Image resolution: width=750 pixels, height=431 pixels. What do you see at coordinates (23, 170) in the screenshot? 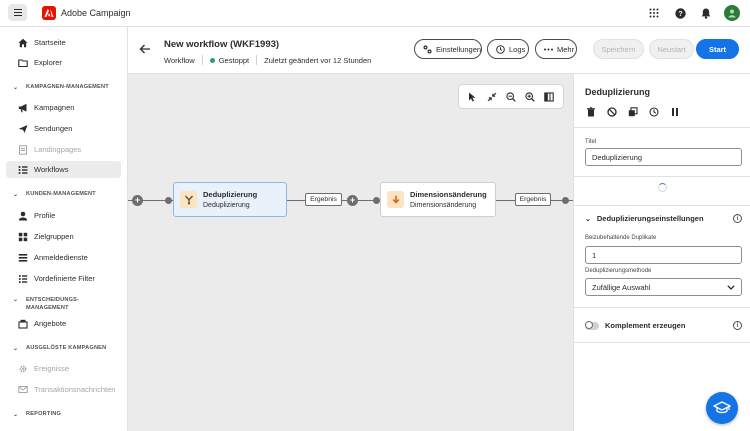
I see `workflow-icon` at bounding box center [23, 170].